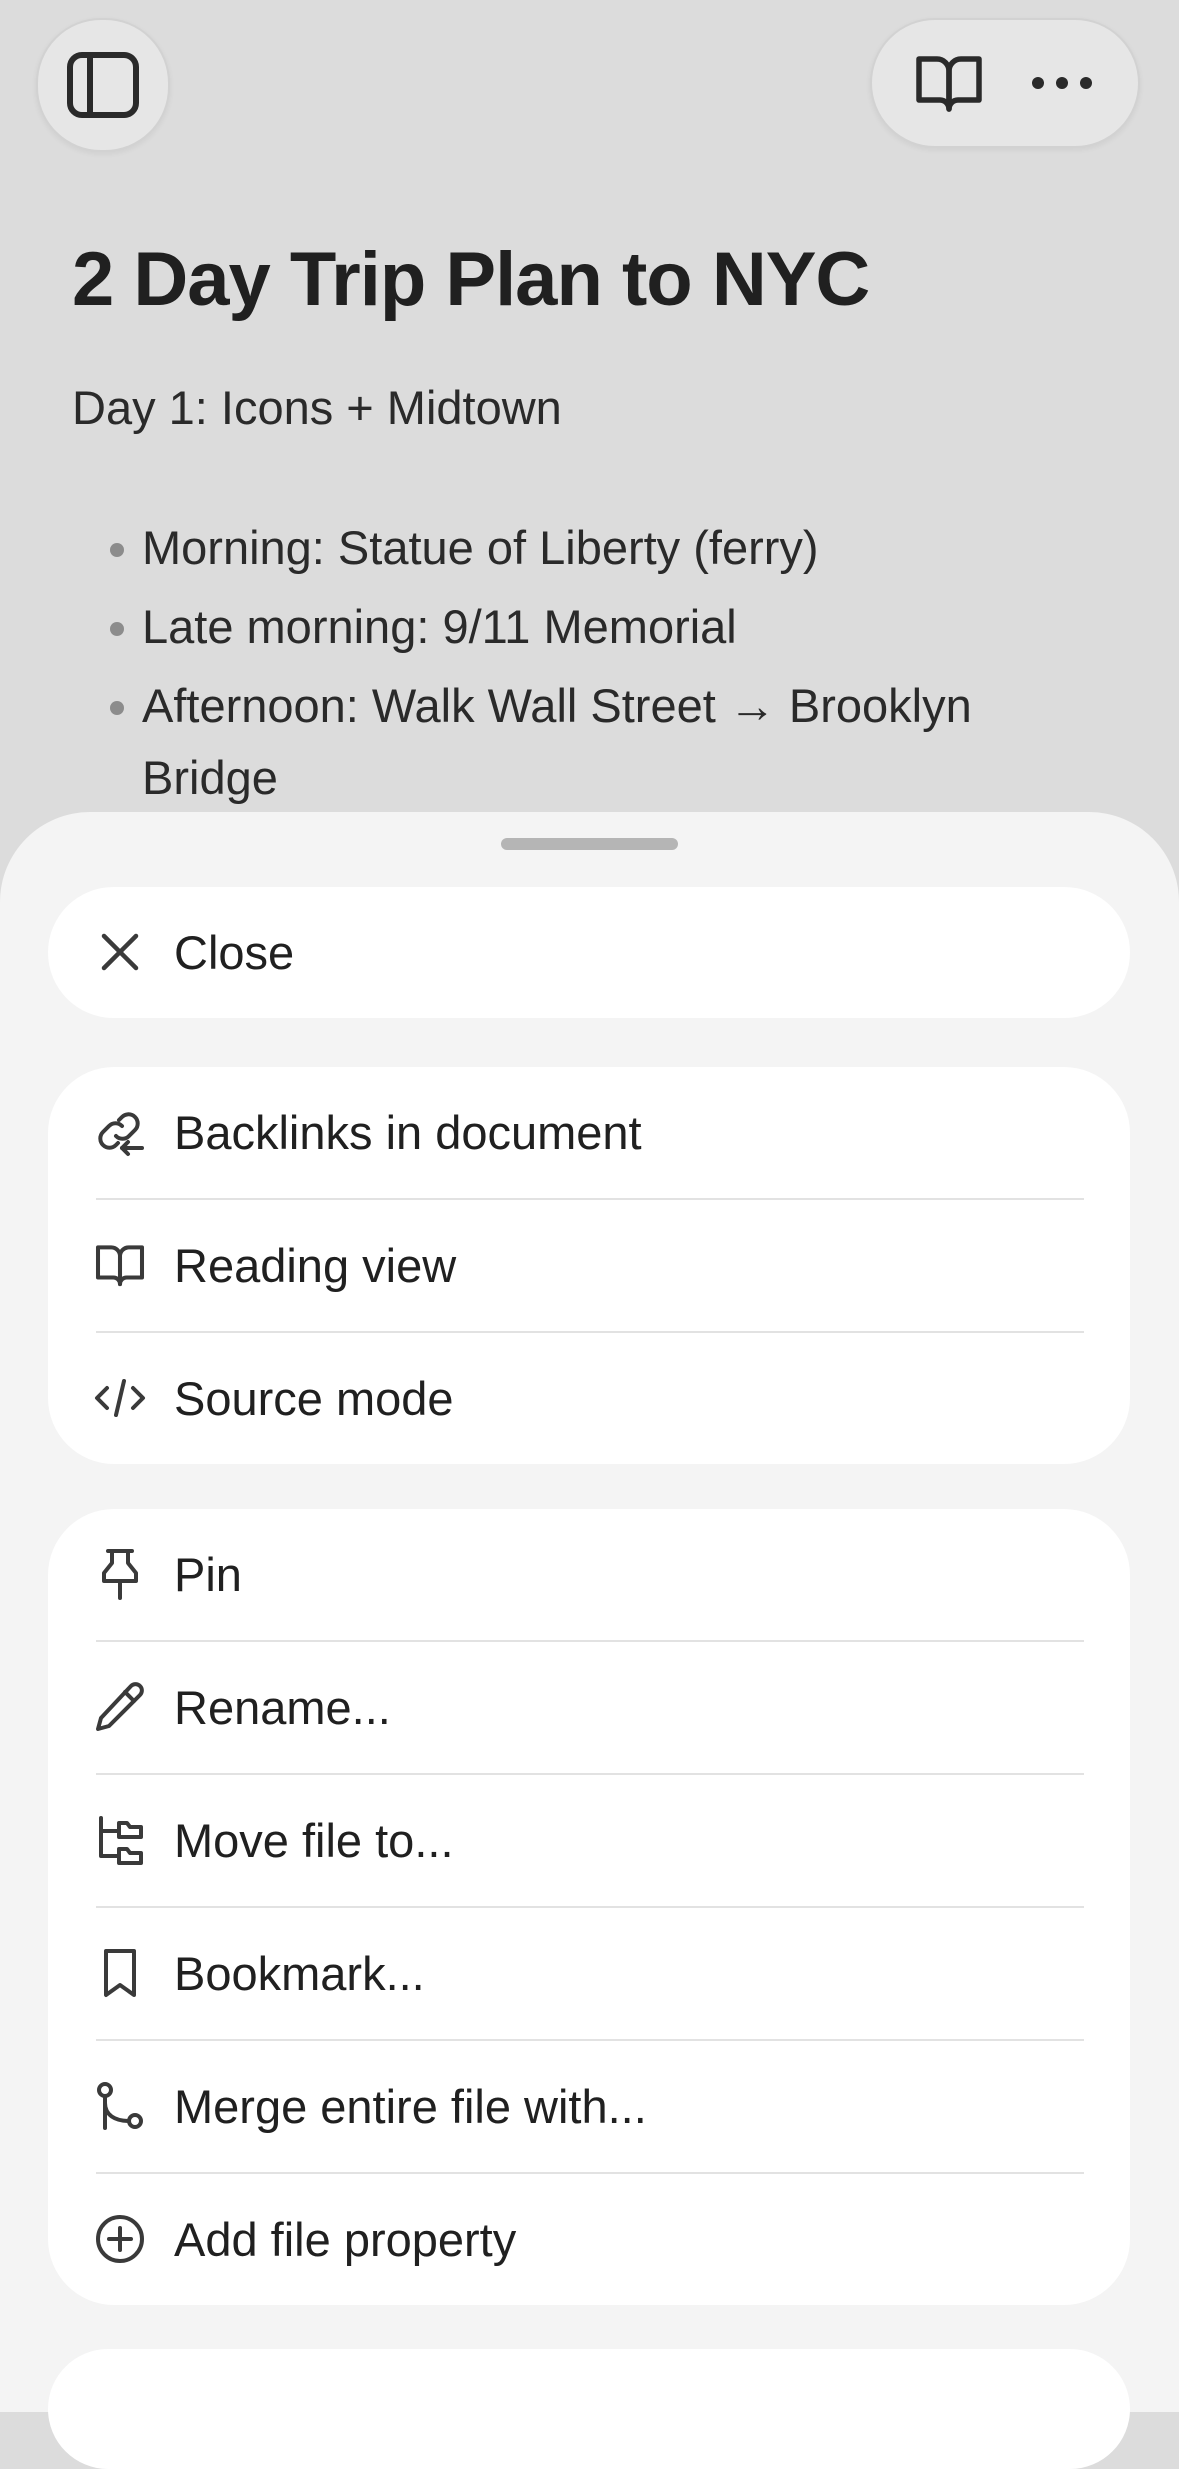 The width and height of the screenshot is (1179, 2469). Describe the element at coordinates (589, 1398) in the screenshot. I see `source-mode-menu-item: Source mode` at that location.